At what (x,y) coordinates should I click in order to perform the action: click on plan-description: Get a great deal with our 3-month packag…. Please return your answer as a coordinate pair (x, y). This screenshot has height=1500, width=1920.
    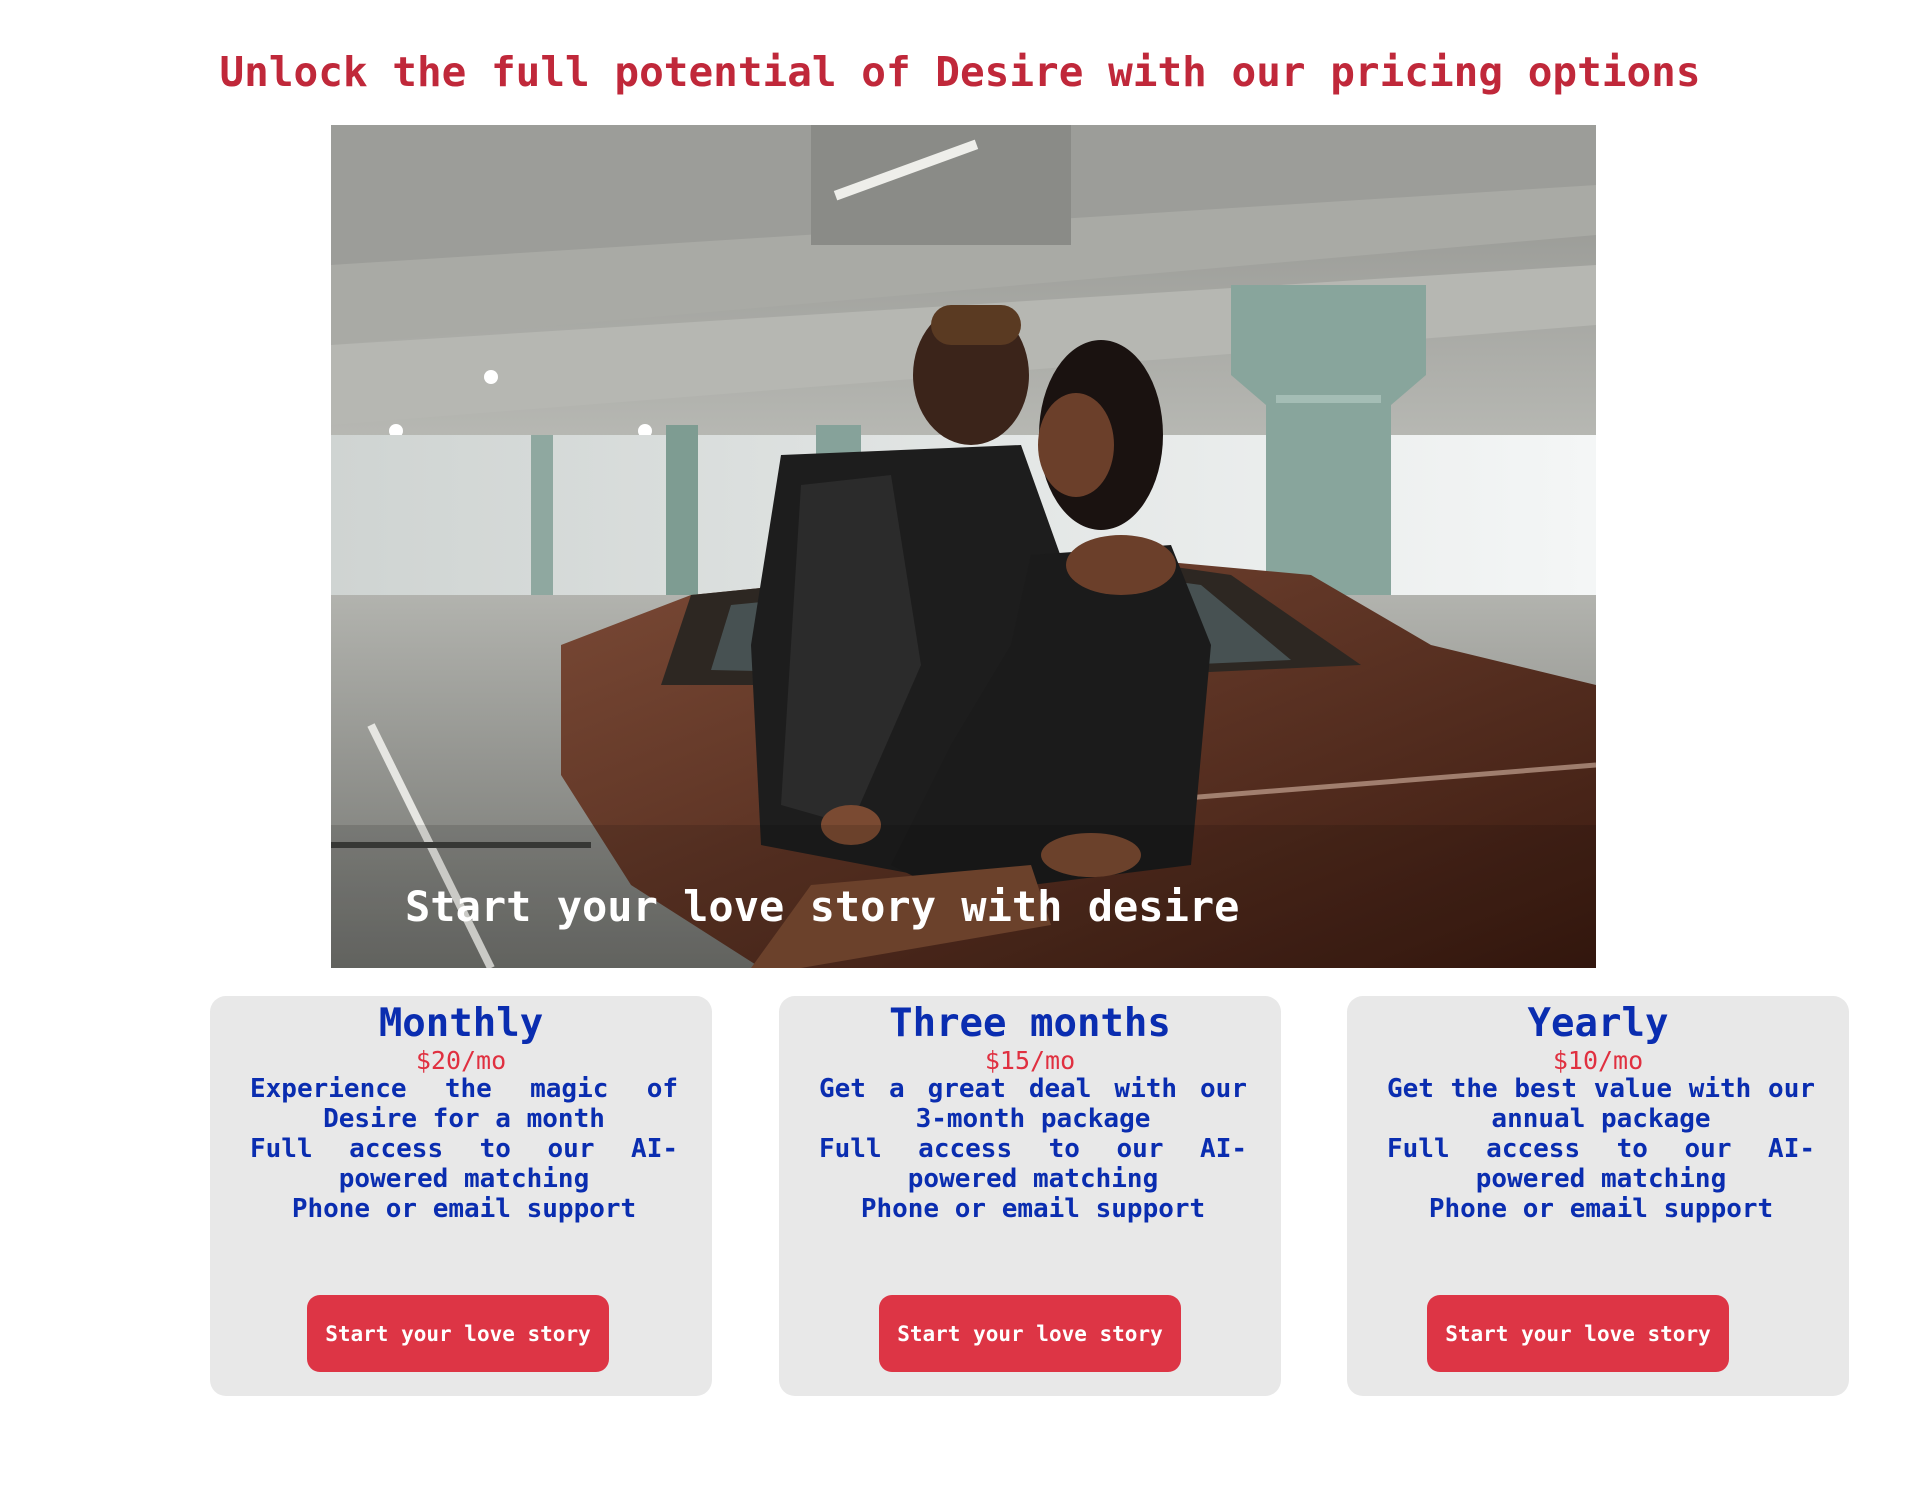
    Looking at the image, I should click on (1033, 1104).